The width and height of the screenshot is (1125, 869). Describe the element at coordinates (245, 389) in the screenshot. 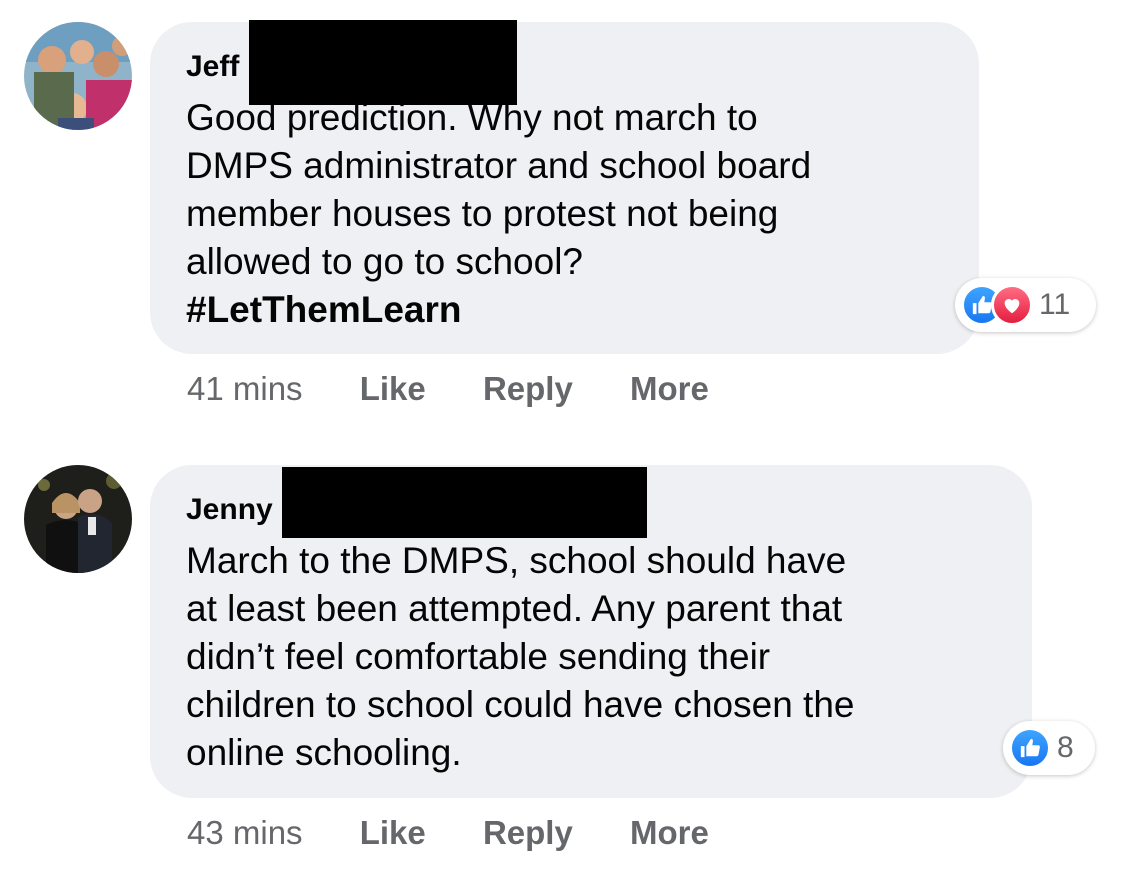

I see `comment-timestamp: 41 mins` at that location.